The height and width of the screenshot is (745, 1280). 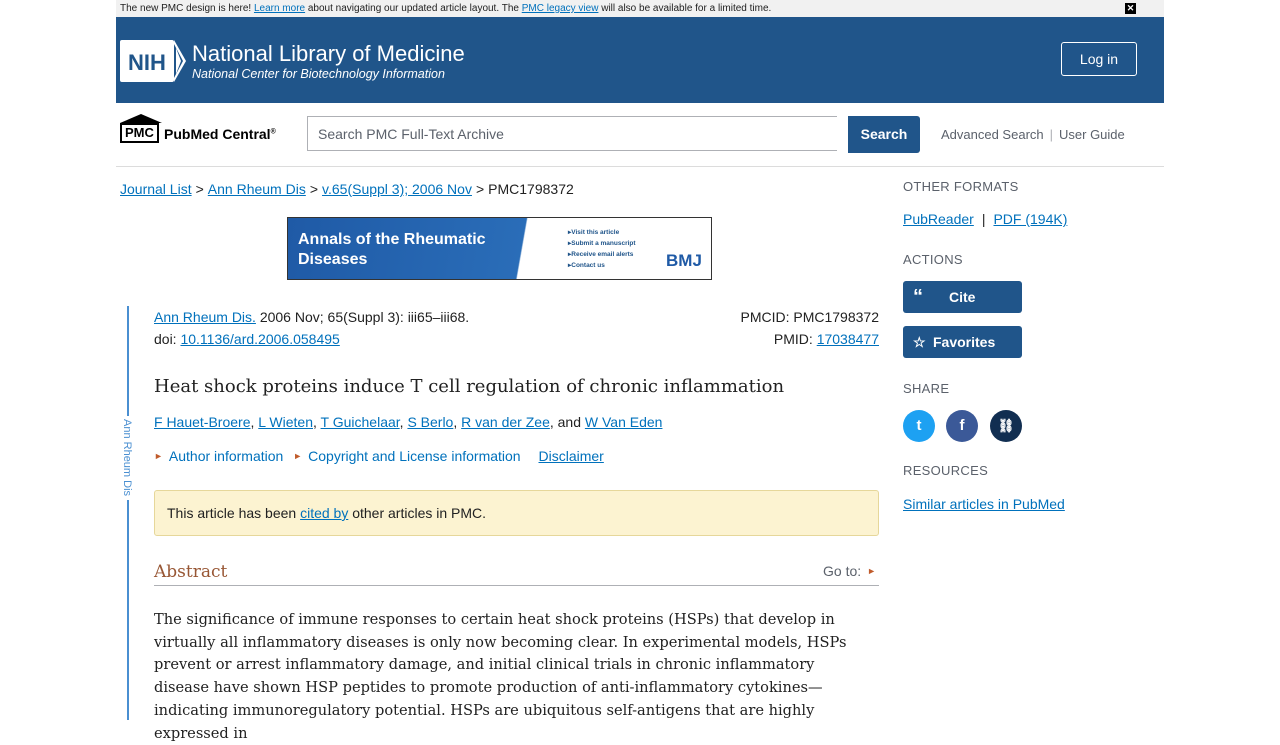 I want to click on rail-journal-label: Ann Rheum Dis, so click(x=127, y=458).